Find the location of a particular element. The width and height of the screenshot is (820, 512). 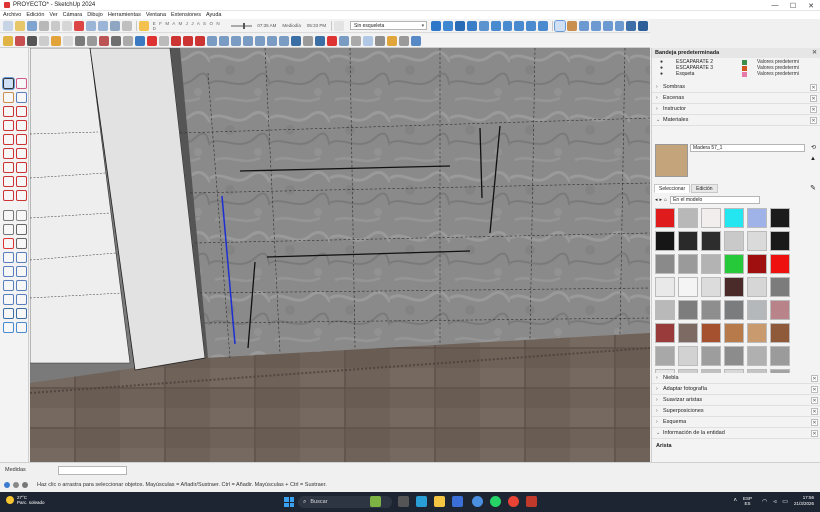

material-name-field: Madera 57_1 is located at coordinates (747, 148).